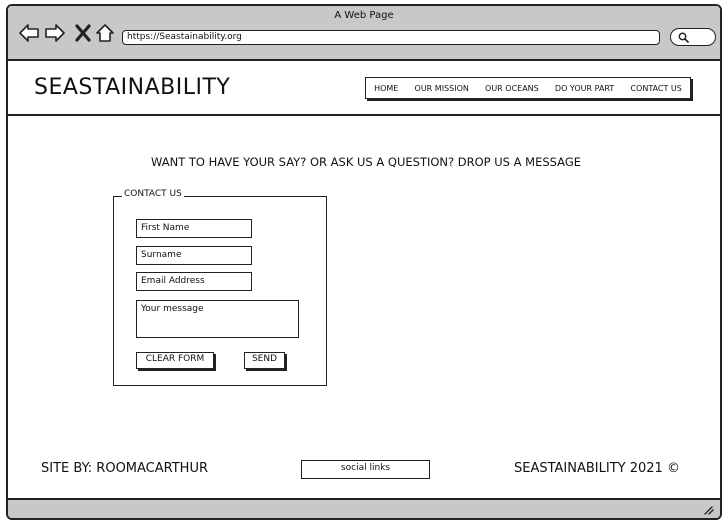 The width and height of the screenshot is (724, 522). What do you see at coordinates (597, 468) in the screenshot?
I see `copyright: SEASTAINABILITY 2021 ©` at bounding box center [597, 468].